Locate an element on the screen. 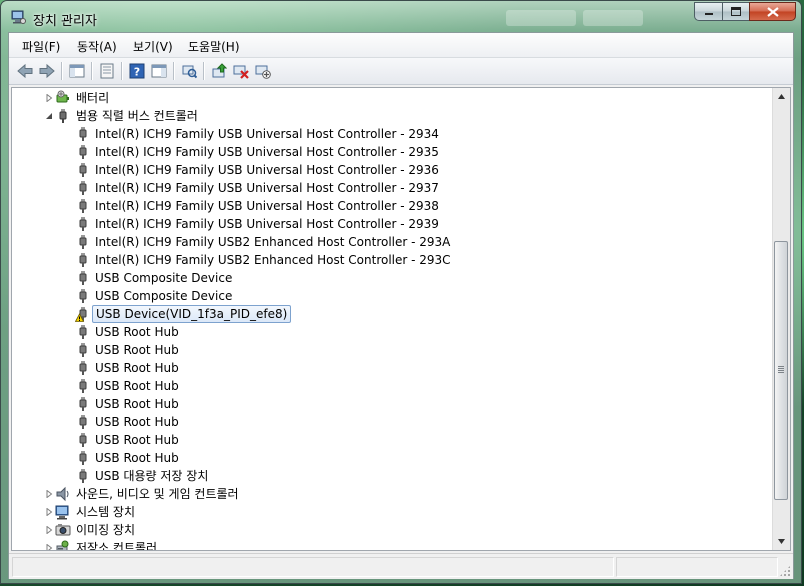  disable-icon is located at coordinates (263, 72).